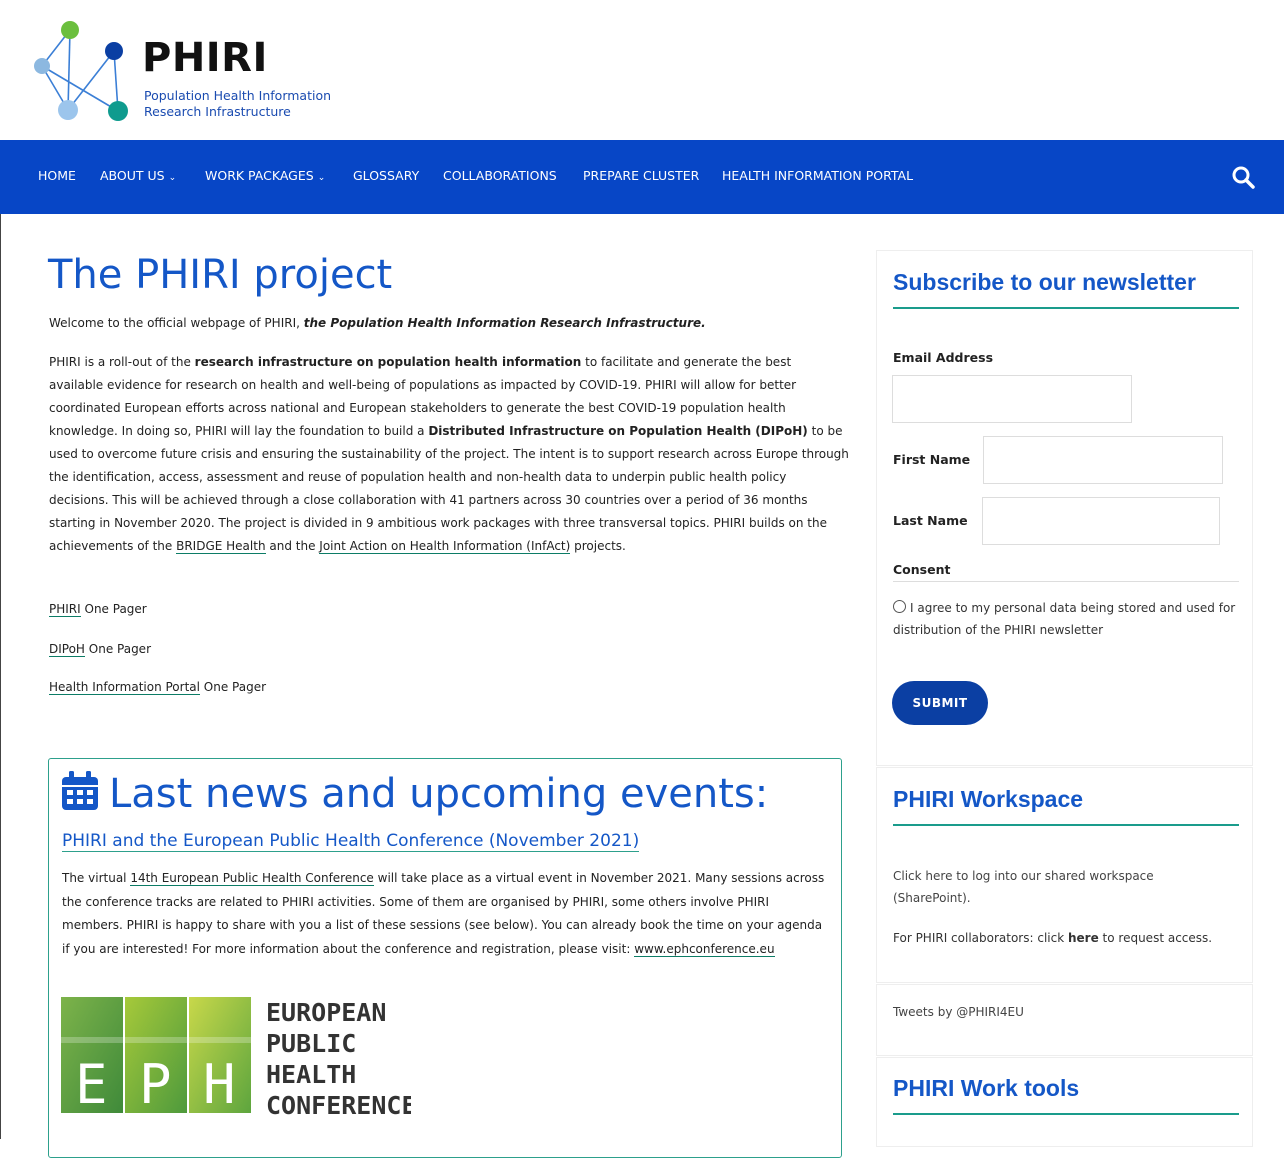 Image resolution: width=1284 pixels, height=1158 pixels. What do you see at coordinates (238, 95) in the screenshot?
I see `logo-subtitle-line1: Population Health Information` at bounding box center [238, 95].